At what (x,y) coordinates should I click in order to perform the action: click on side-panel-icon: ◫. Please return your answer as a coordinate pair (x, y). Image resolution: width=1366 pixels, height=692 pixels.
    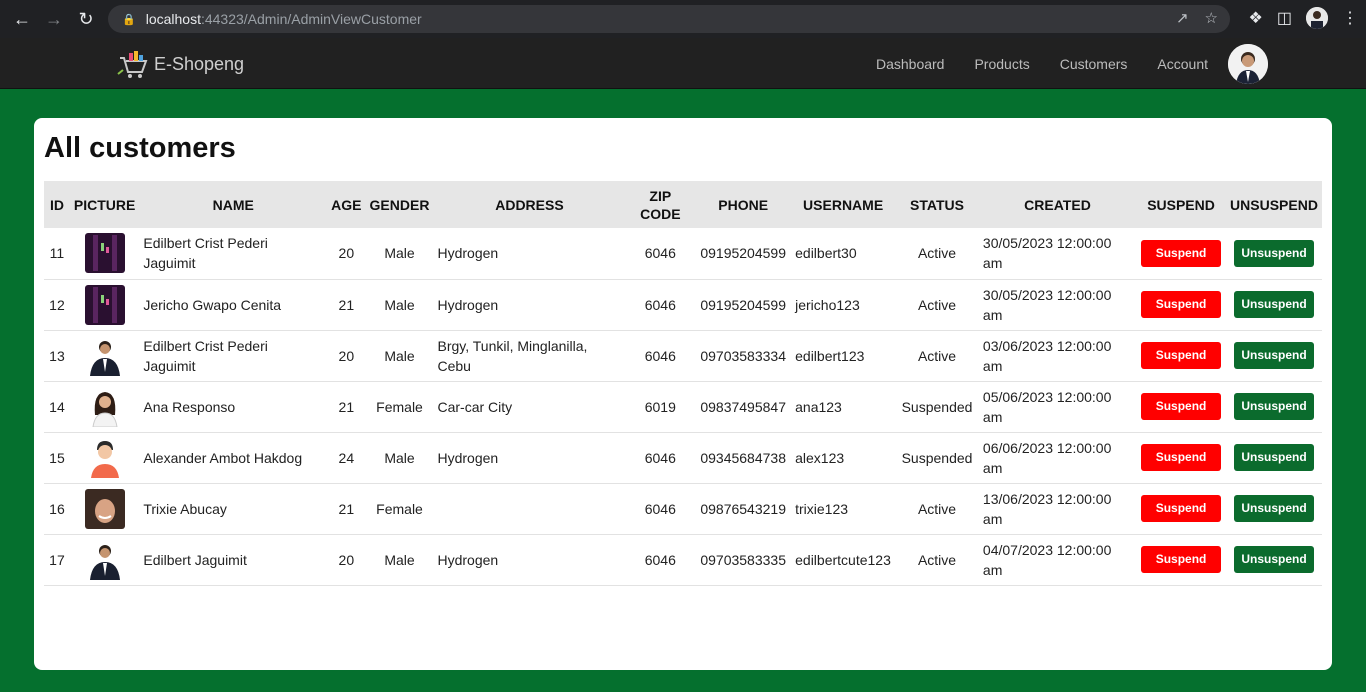
    Looking at the image, I should click on (1284, 18).